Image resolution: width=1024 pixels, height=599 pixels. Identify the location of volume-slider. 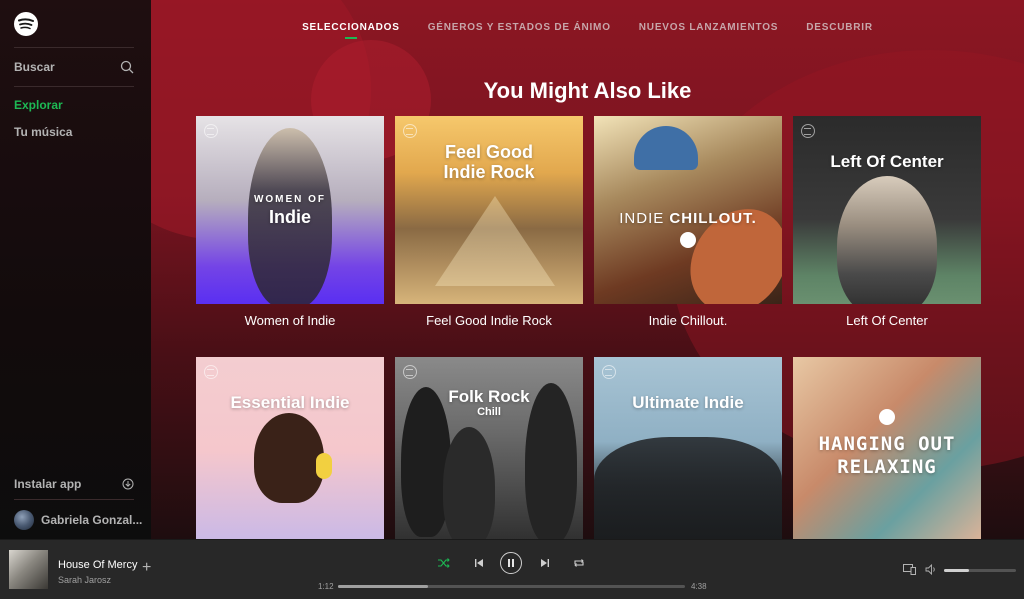
(980, 570).